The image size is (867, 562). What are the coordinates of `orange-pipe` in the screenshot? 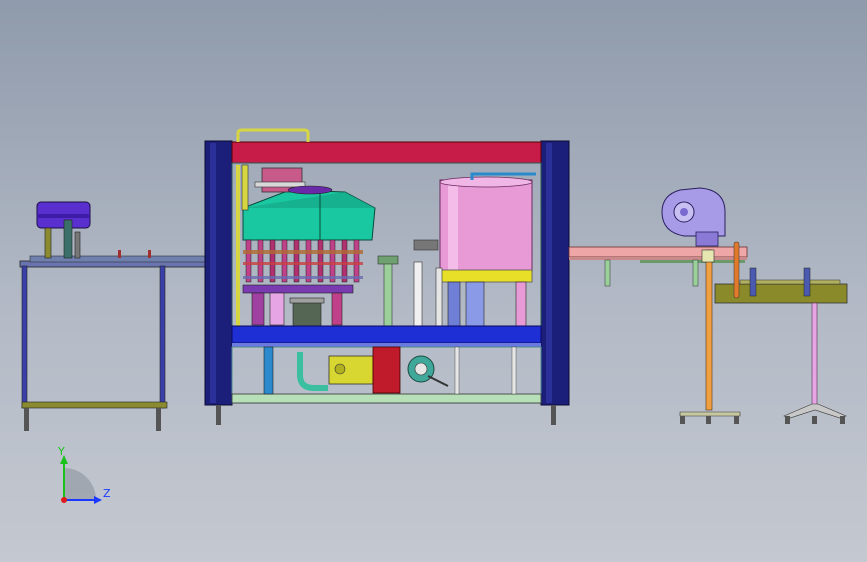 It's located at (736, 270).